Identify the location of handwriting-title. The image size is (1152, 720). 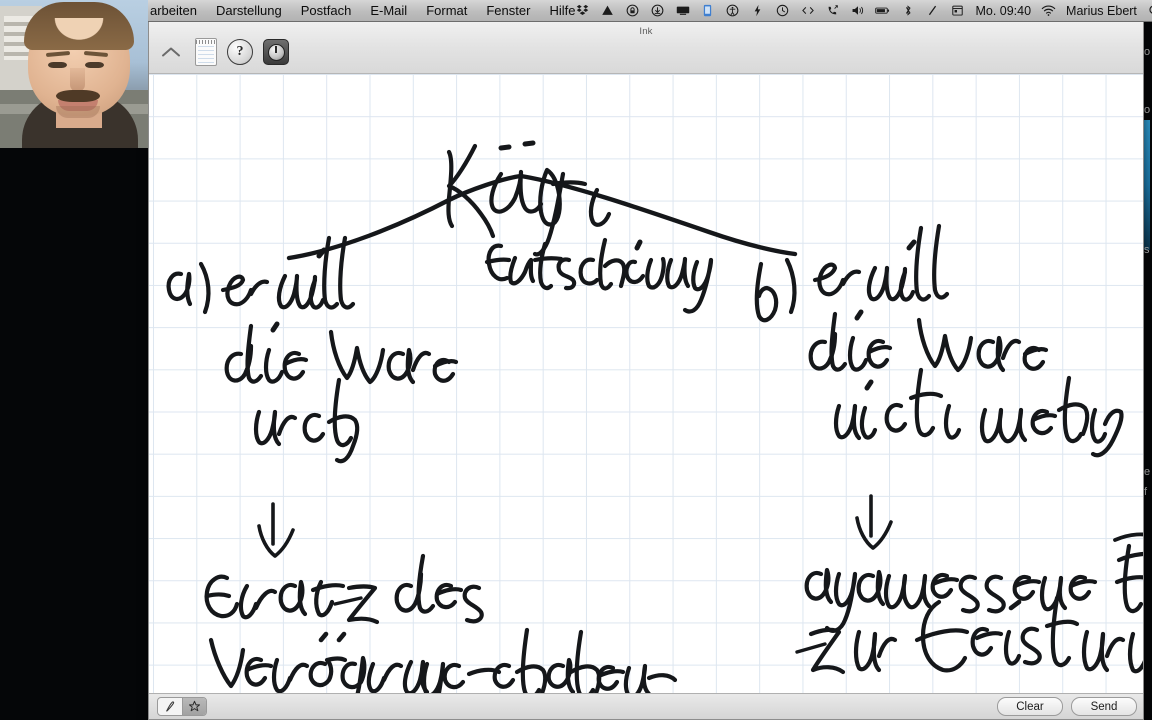
(529, 198).